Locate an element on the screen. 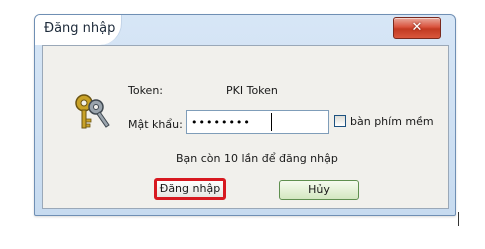 The image size is (485, 249). title-tab: Đăng nhập is located at coordinates (78, 30).